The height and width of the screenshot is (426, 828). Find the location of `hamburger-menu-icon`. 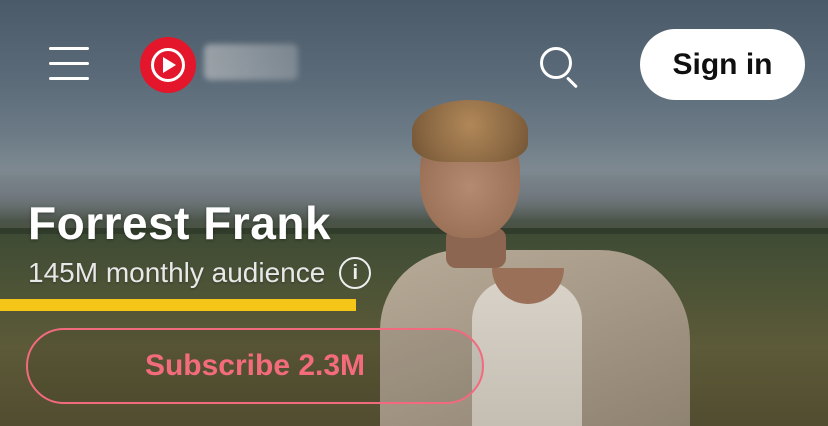

hamburger-menu-icon is located at coordinates (69, 64).